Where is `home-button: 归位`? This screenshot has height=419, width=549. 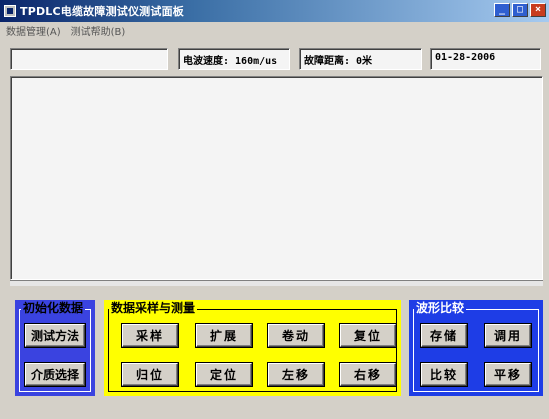 home-button: 归位 is located at coordinates (150, 374).